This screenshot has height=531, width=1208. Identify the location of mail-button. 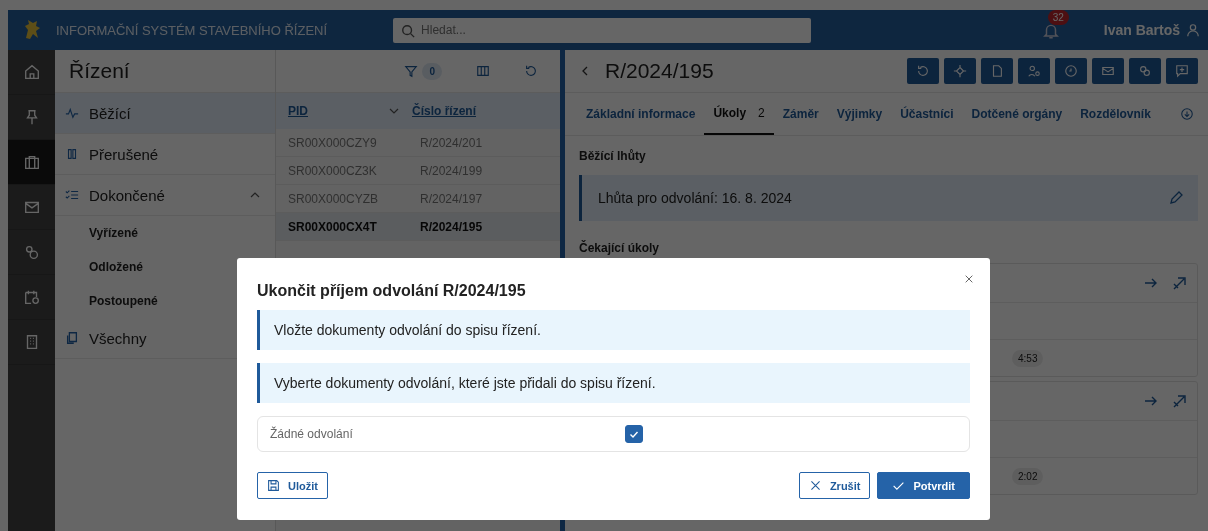
(1108, 71).